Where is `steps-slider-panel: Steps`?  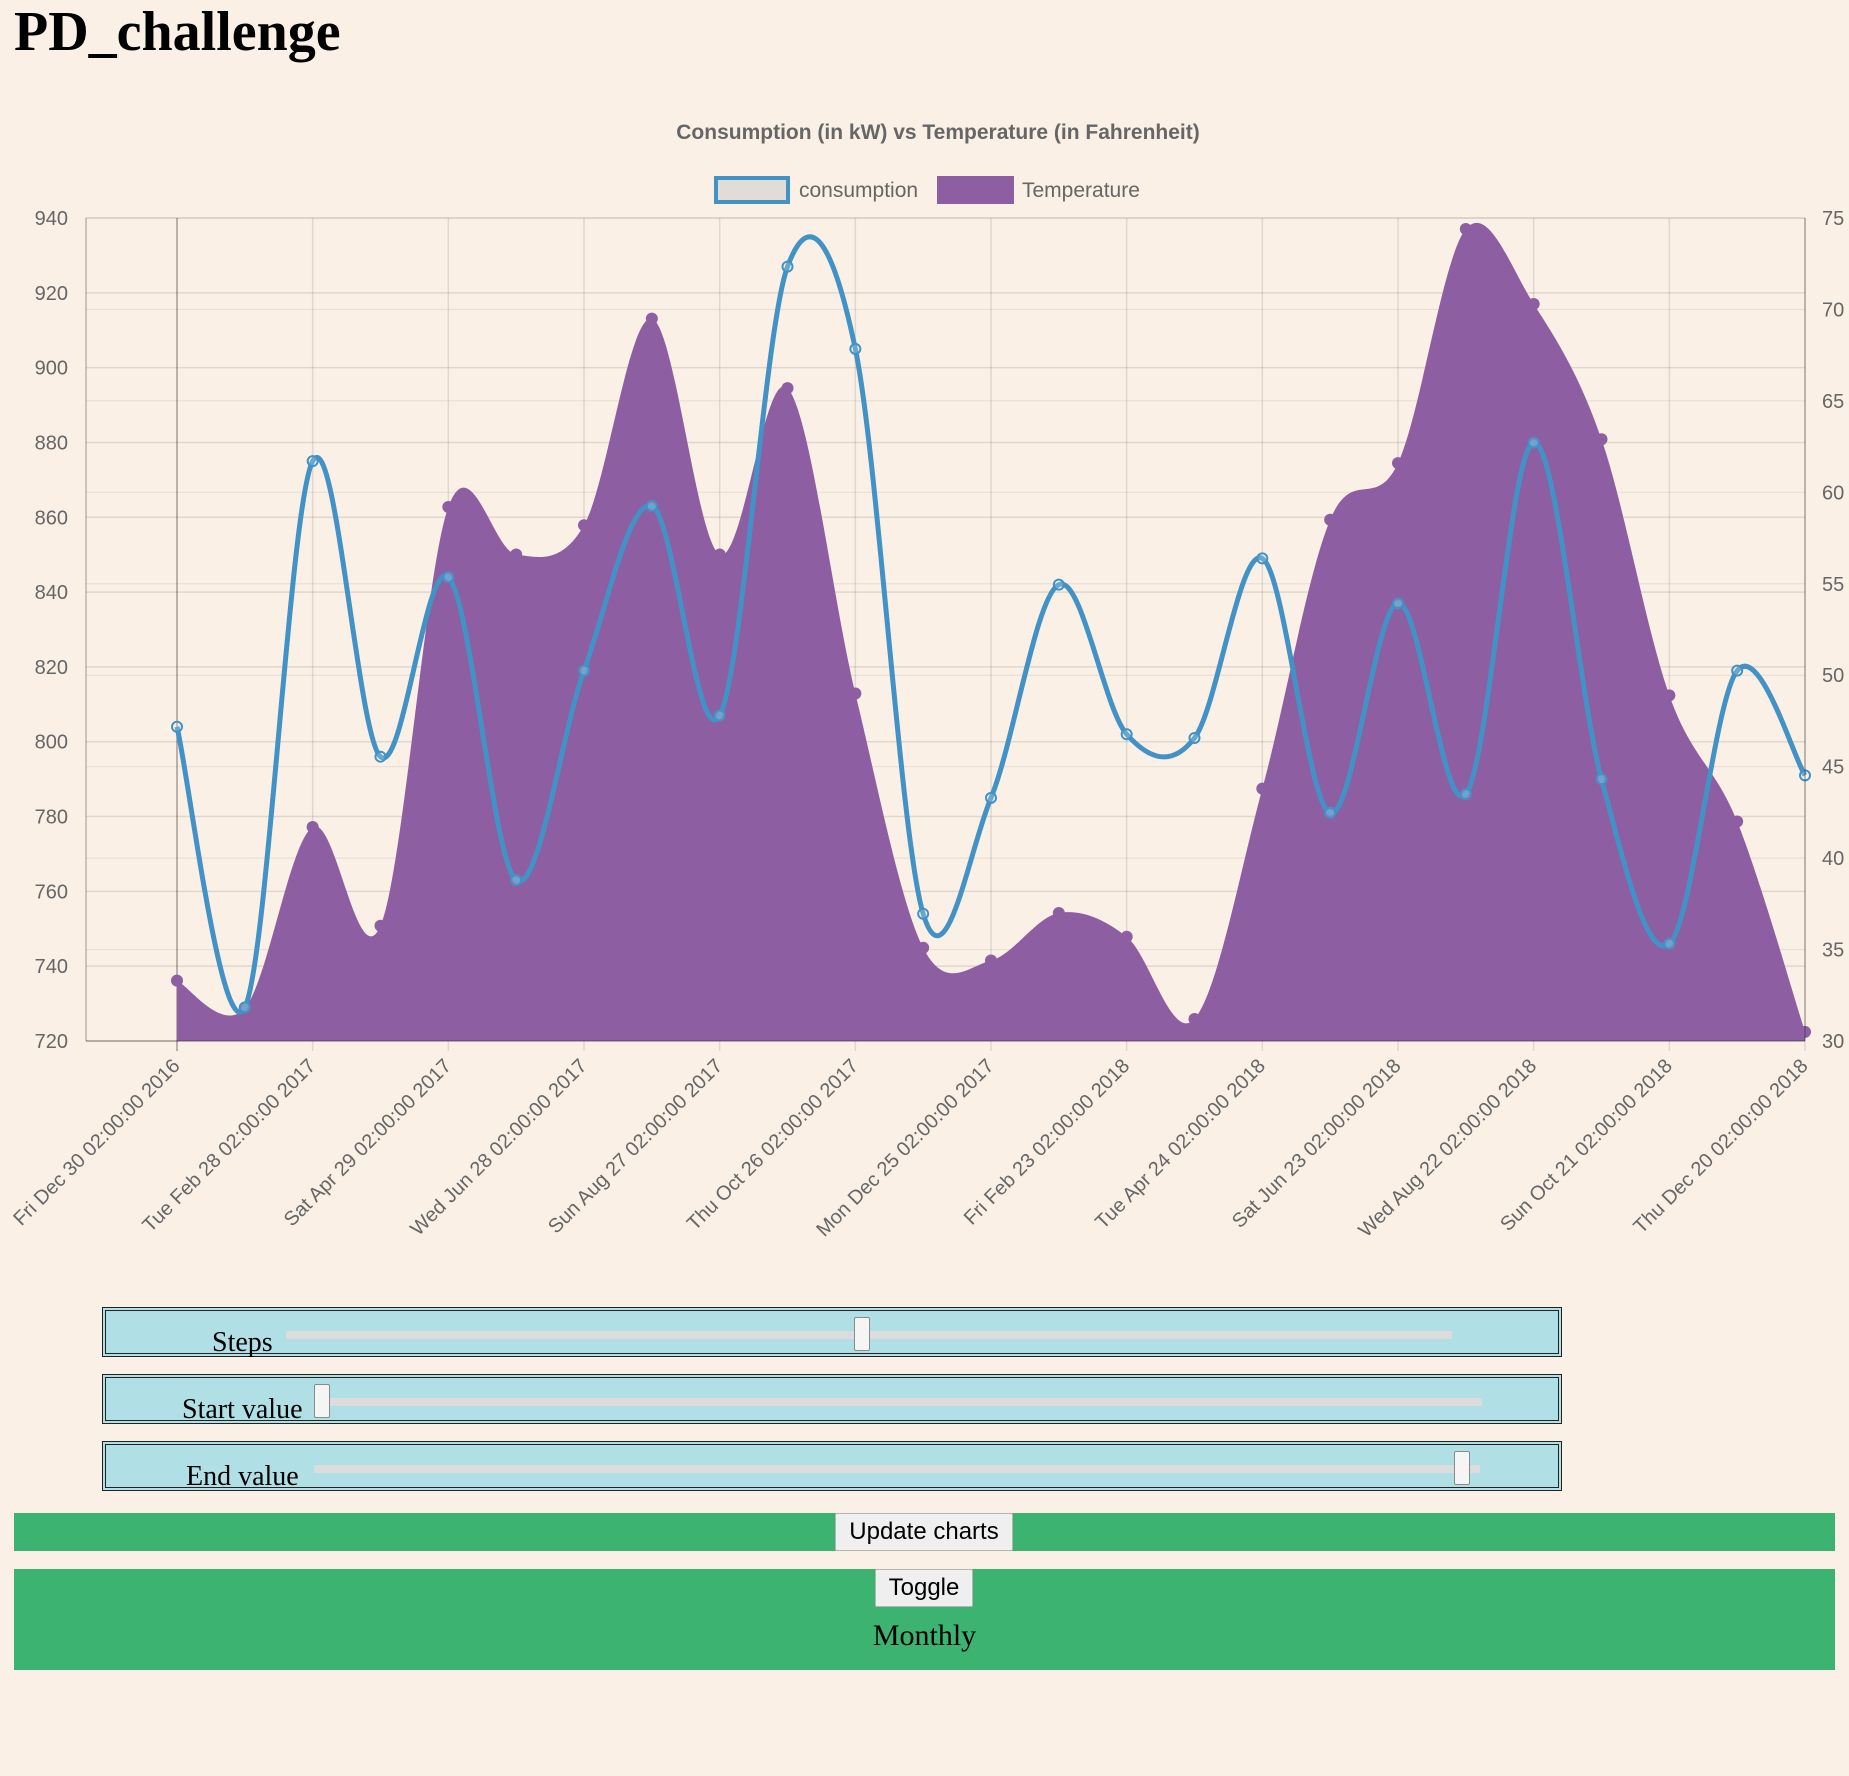
steps-slider-panel: Steps is located at coordinates (832, 1332).